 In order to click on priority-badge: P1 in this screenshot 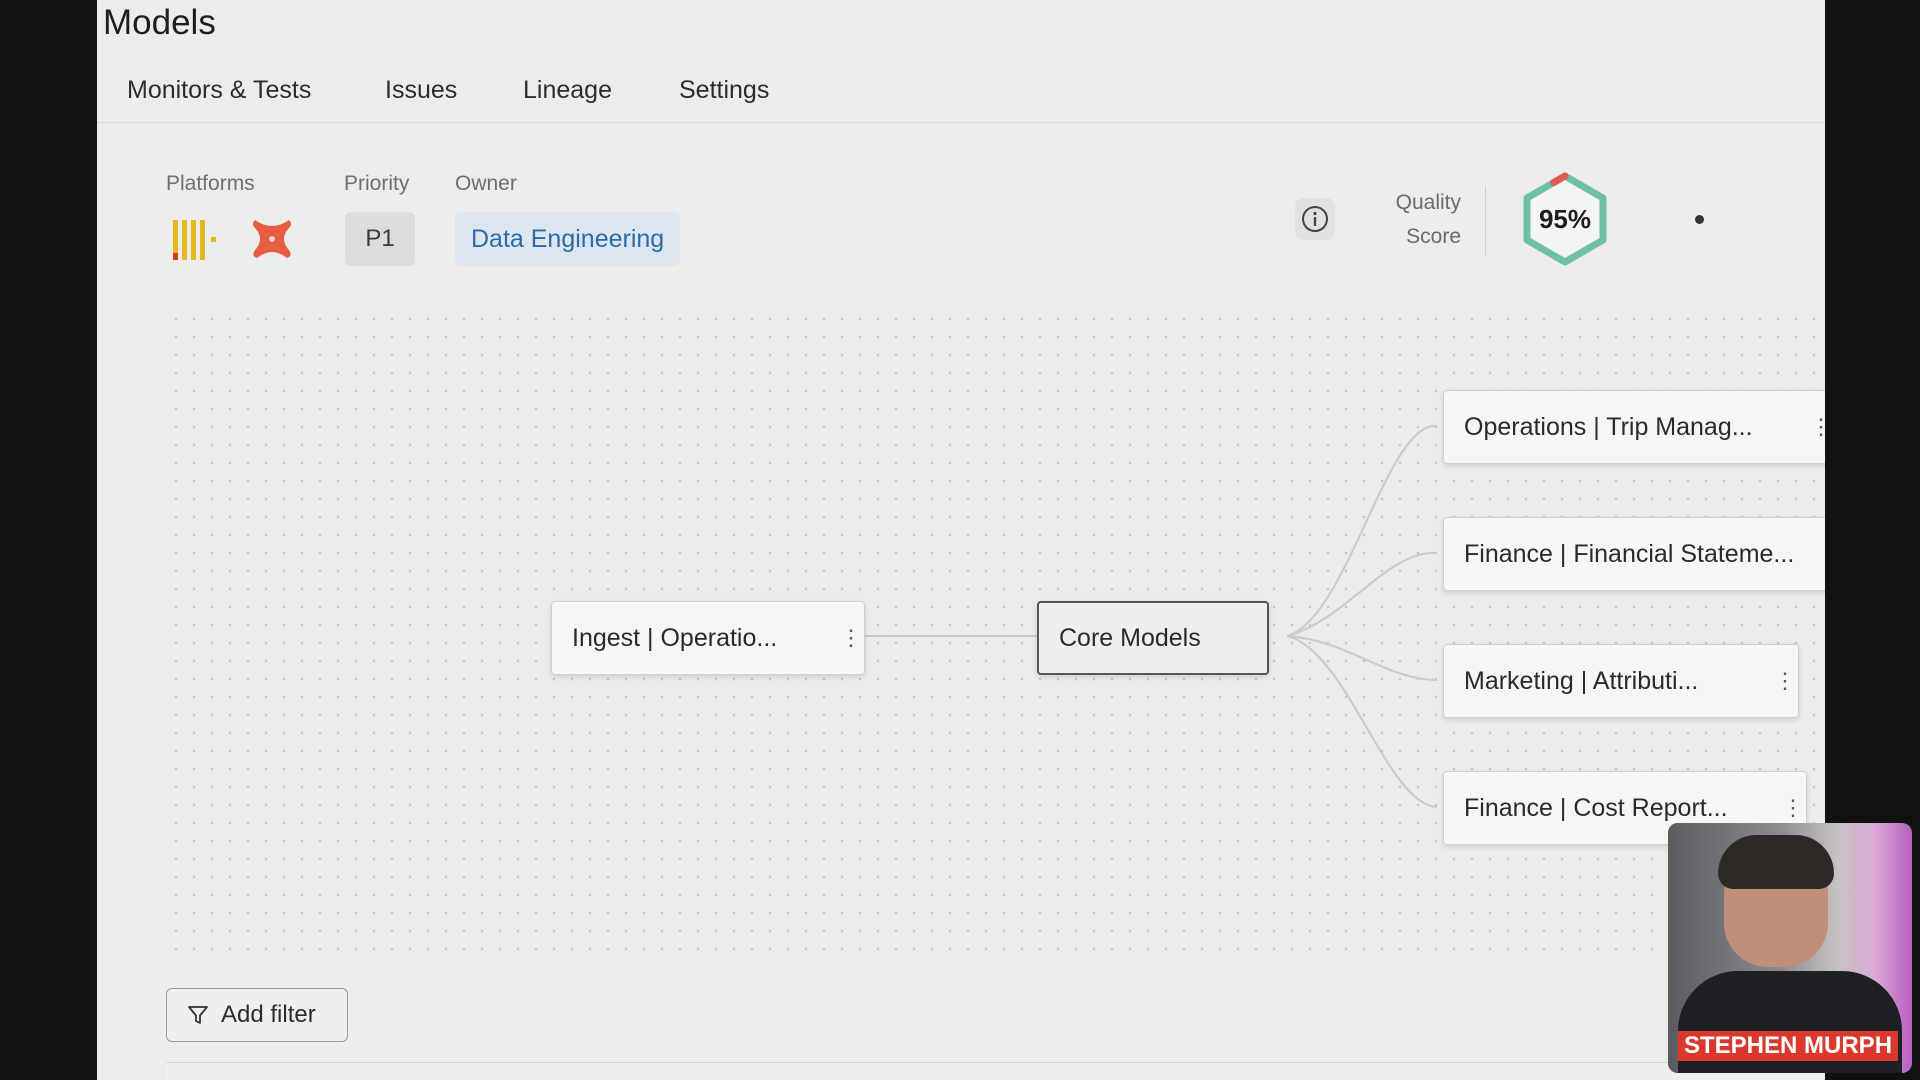, I will do `click(380, 239)`.